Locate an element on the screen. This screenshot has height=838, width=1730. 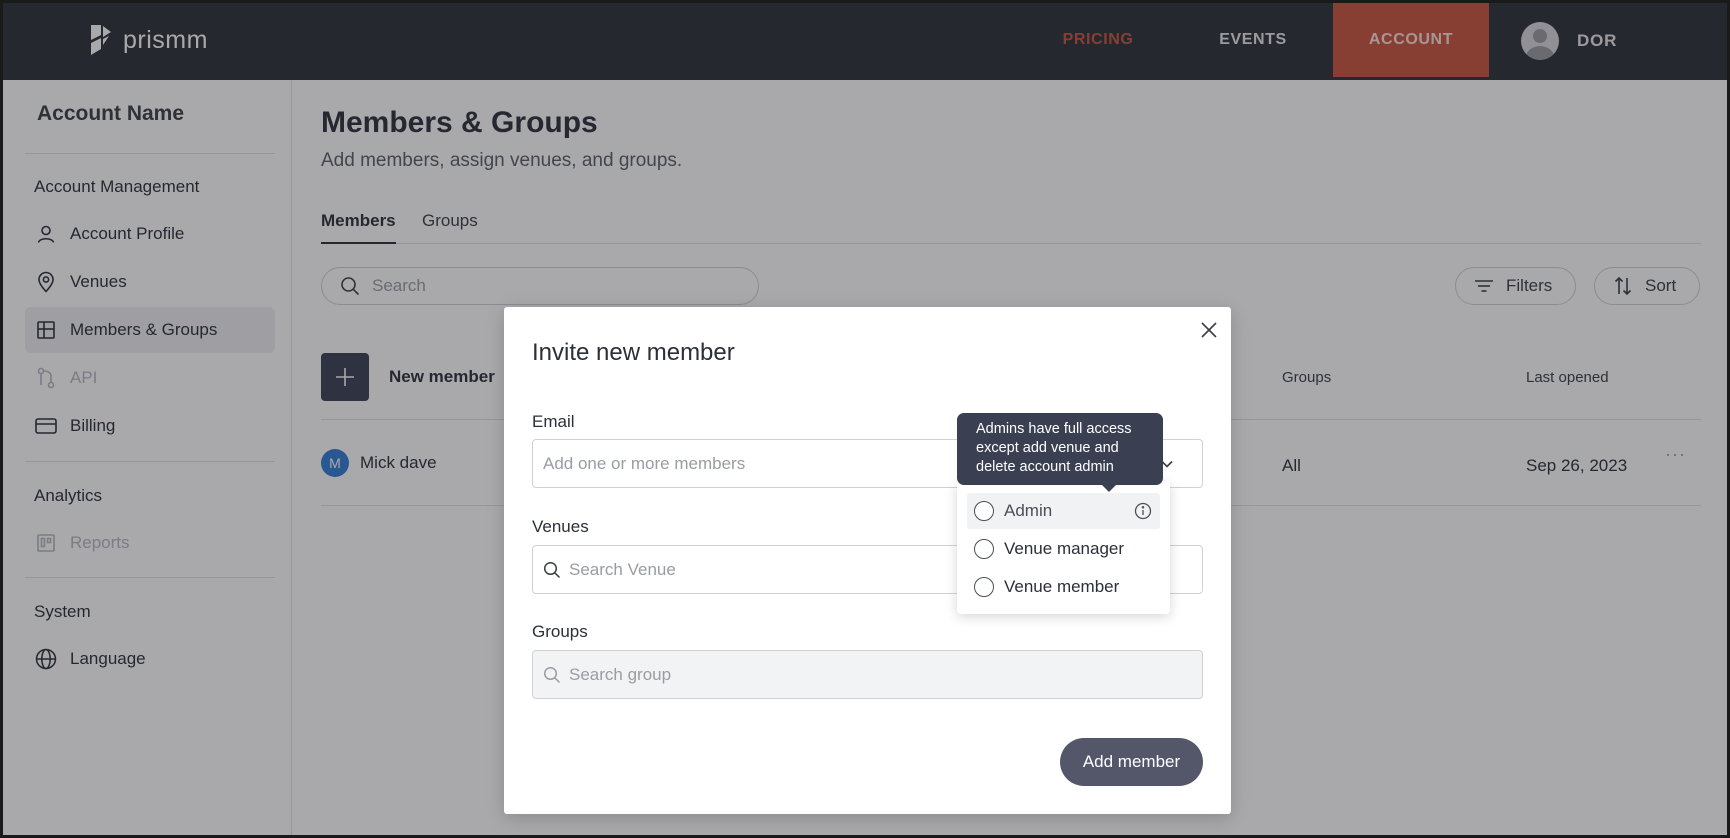
role-option-label: Admin is located at coordinates (1028, 510).